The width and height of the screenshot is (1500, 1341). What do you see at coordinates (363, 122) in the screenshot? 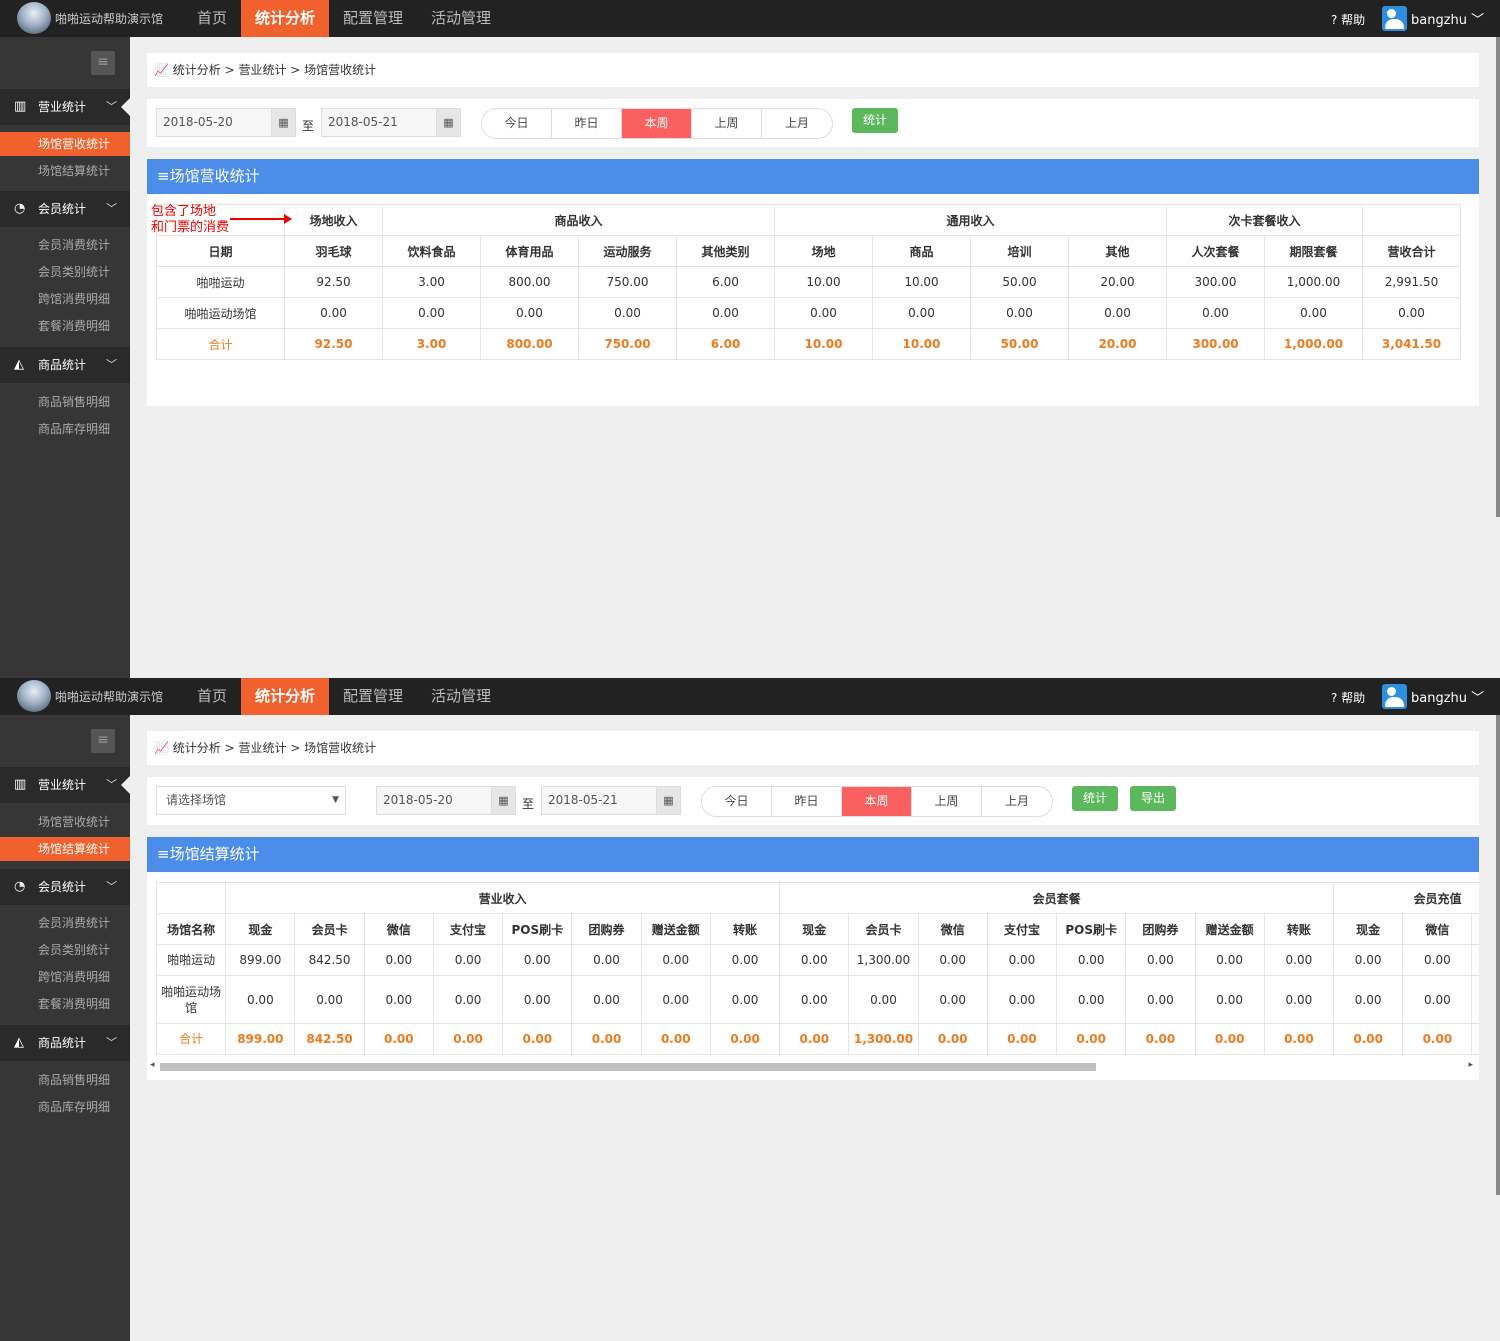
I see `date-to-value: 2018-05-21` at bounding box center [363, 122].